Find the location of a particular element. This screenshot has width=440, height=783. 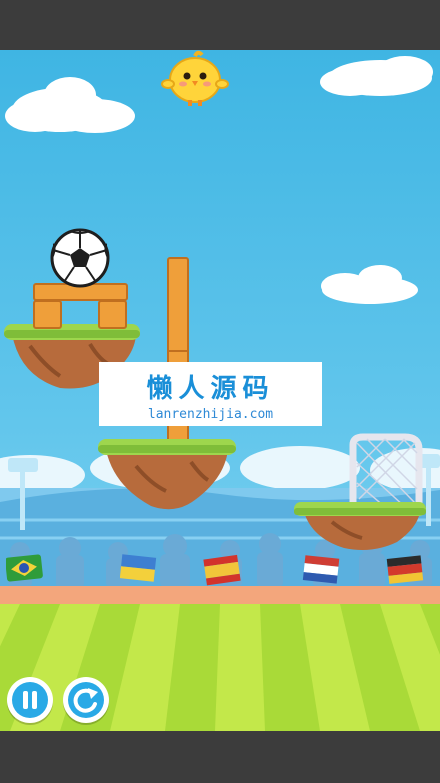

restart-button is located at coordinates (86, 700).